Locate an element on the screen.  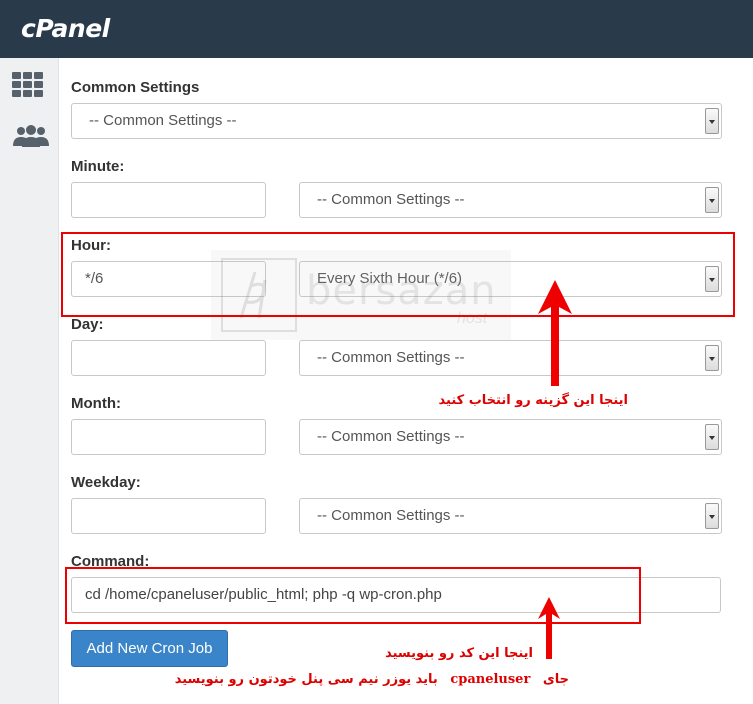
users-icon is located at coordinates (31, 138).